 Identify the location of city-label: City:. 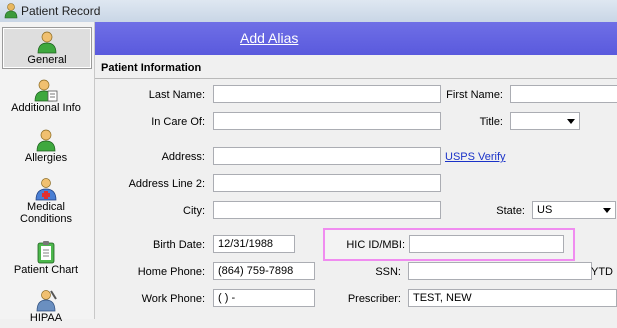
(194, 211).